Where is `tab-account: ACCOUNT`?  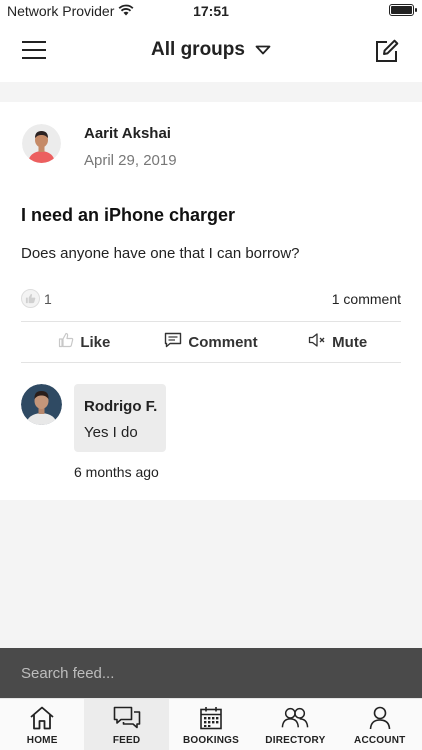
tab-account: ACCOUNT is located at coordinates (380, 724).